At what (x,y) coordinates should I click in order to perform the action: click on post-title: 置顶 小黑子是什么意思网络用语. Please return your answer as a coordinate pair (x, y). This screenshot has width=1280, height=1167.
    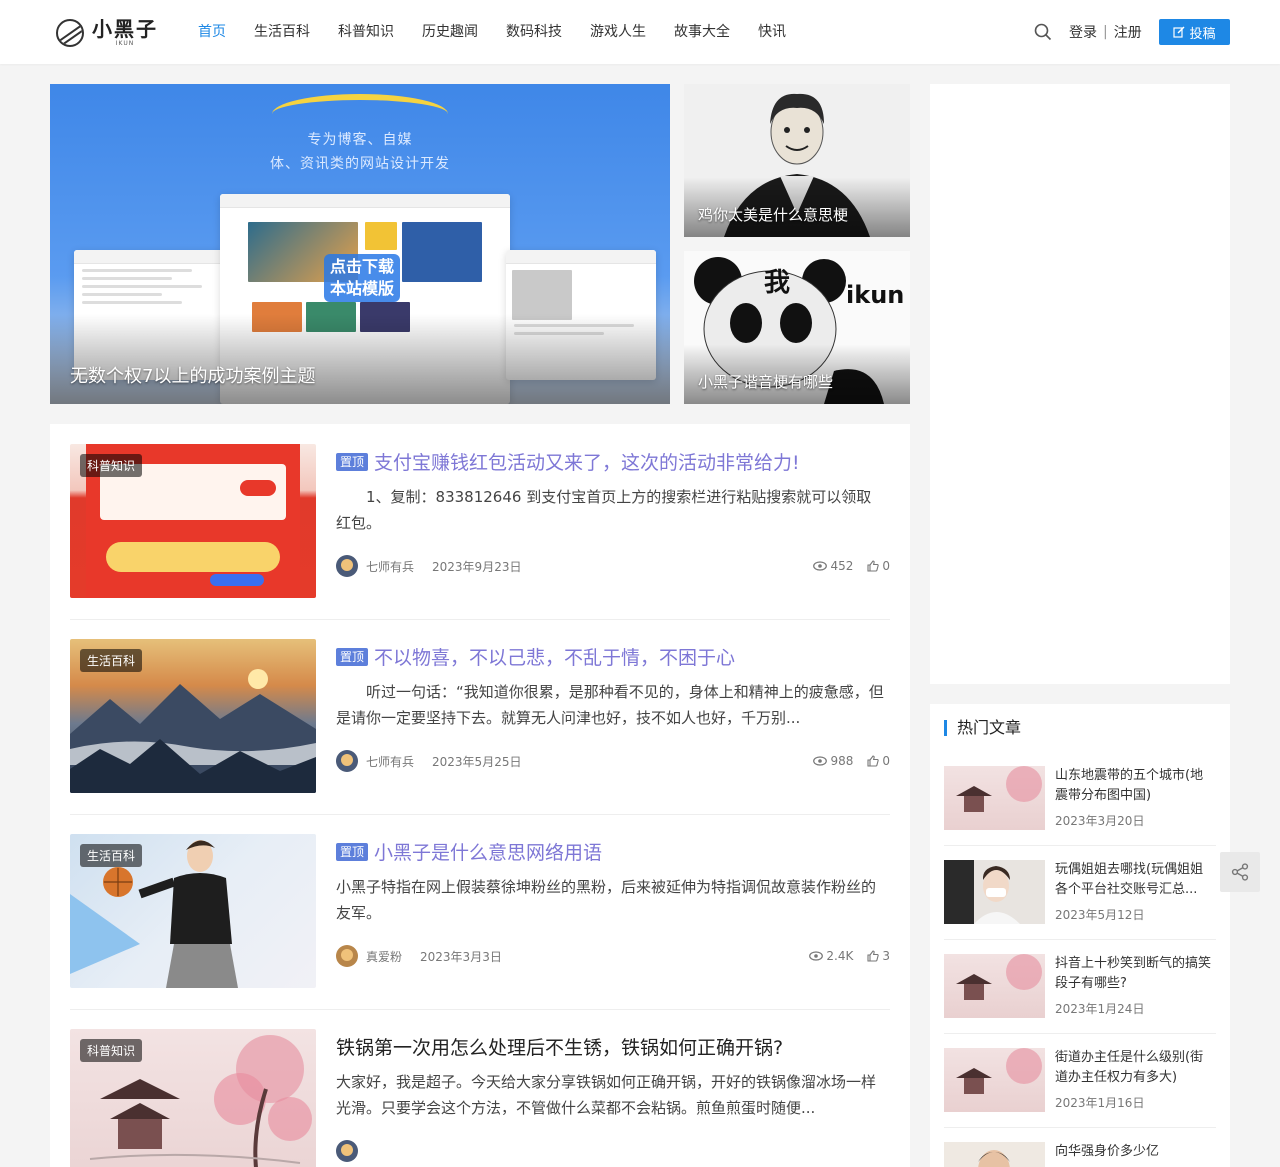
    Looking at the image, I should click on (469, 851).